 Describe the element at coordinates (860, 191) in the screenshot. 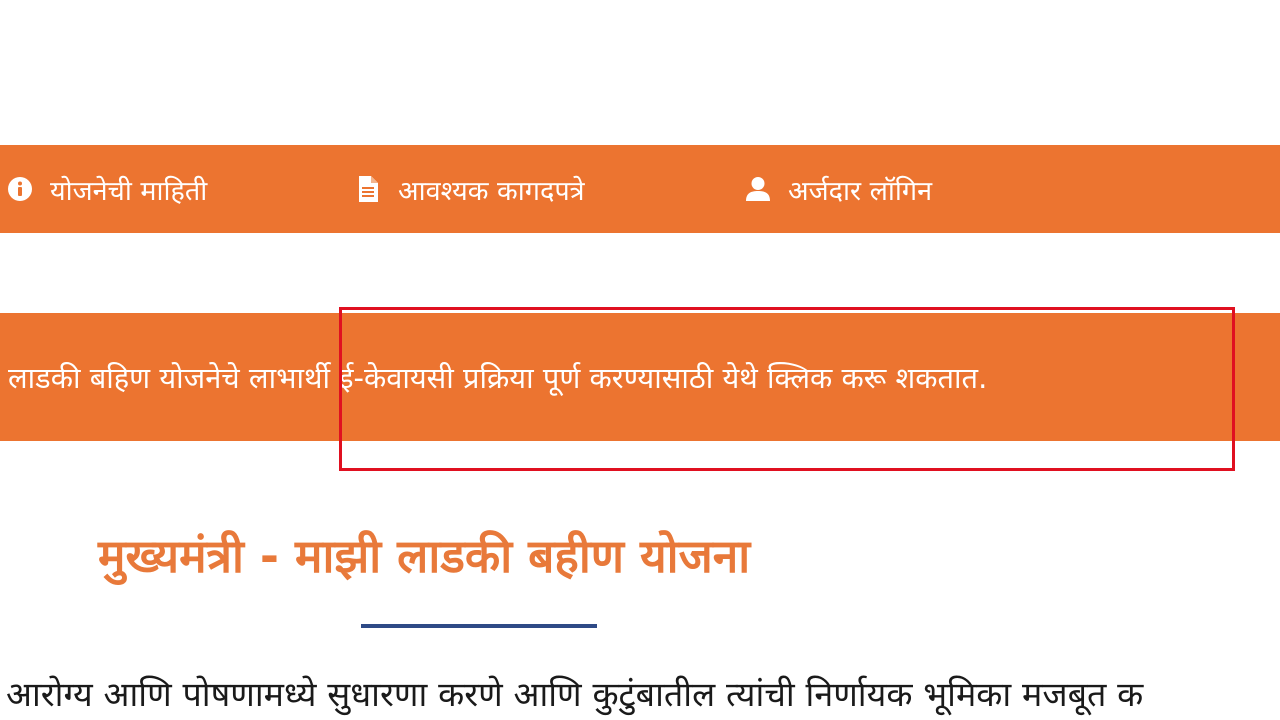

I see `nav-item-label: अर्जदार लॉगिन` at that location.